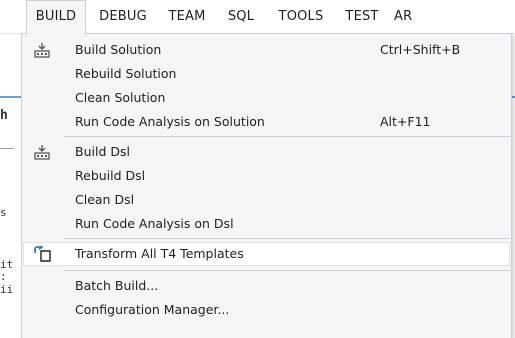 The width and height of the screenshot is (515, 338). What do you see at coordinates (159, 253) in the screenshot?
I see `menu-item-label: Transform All T4 Templates` at bounding box center [159, 253].